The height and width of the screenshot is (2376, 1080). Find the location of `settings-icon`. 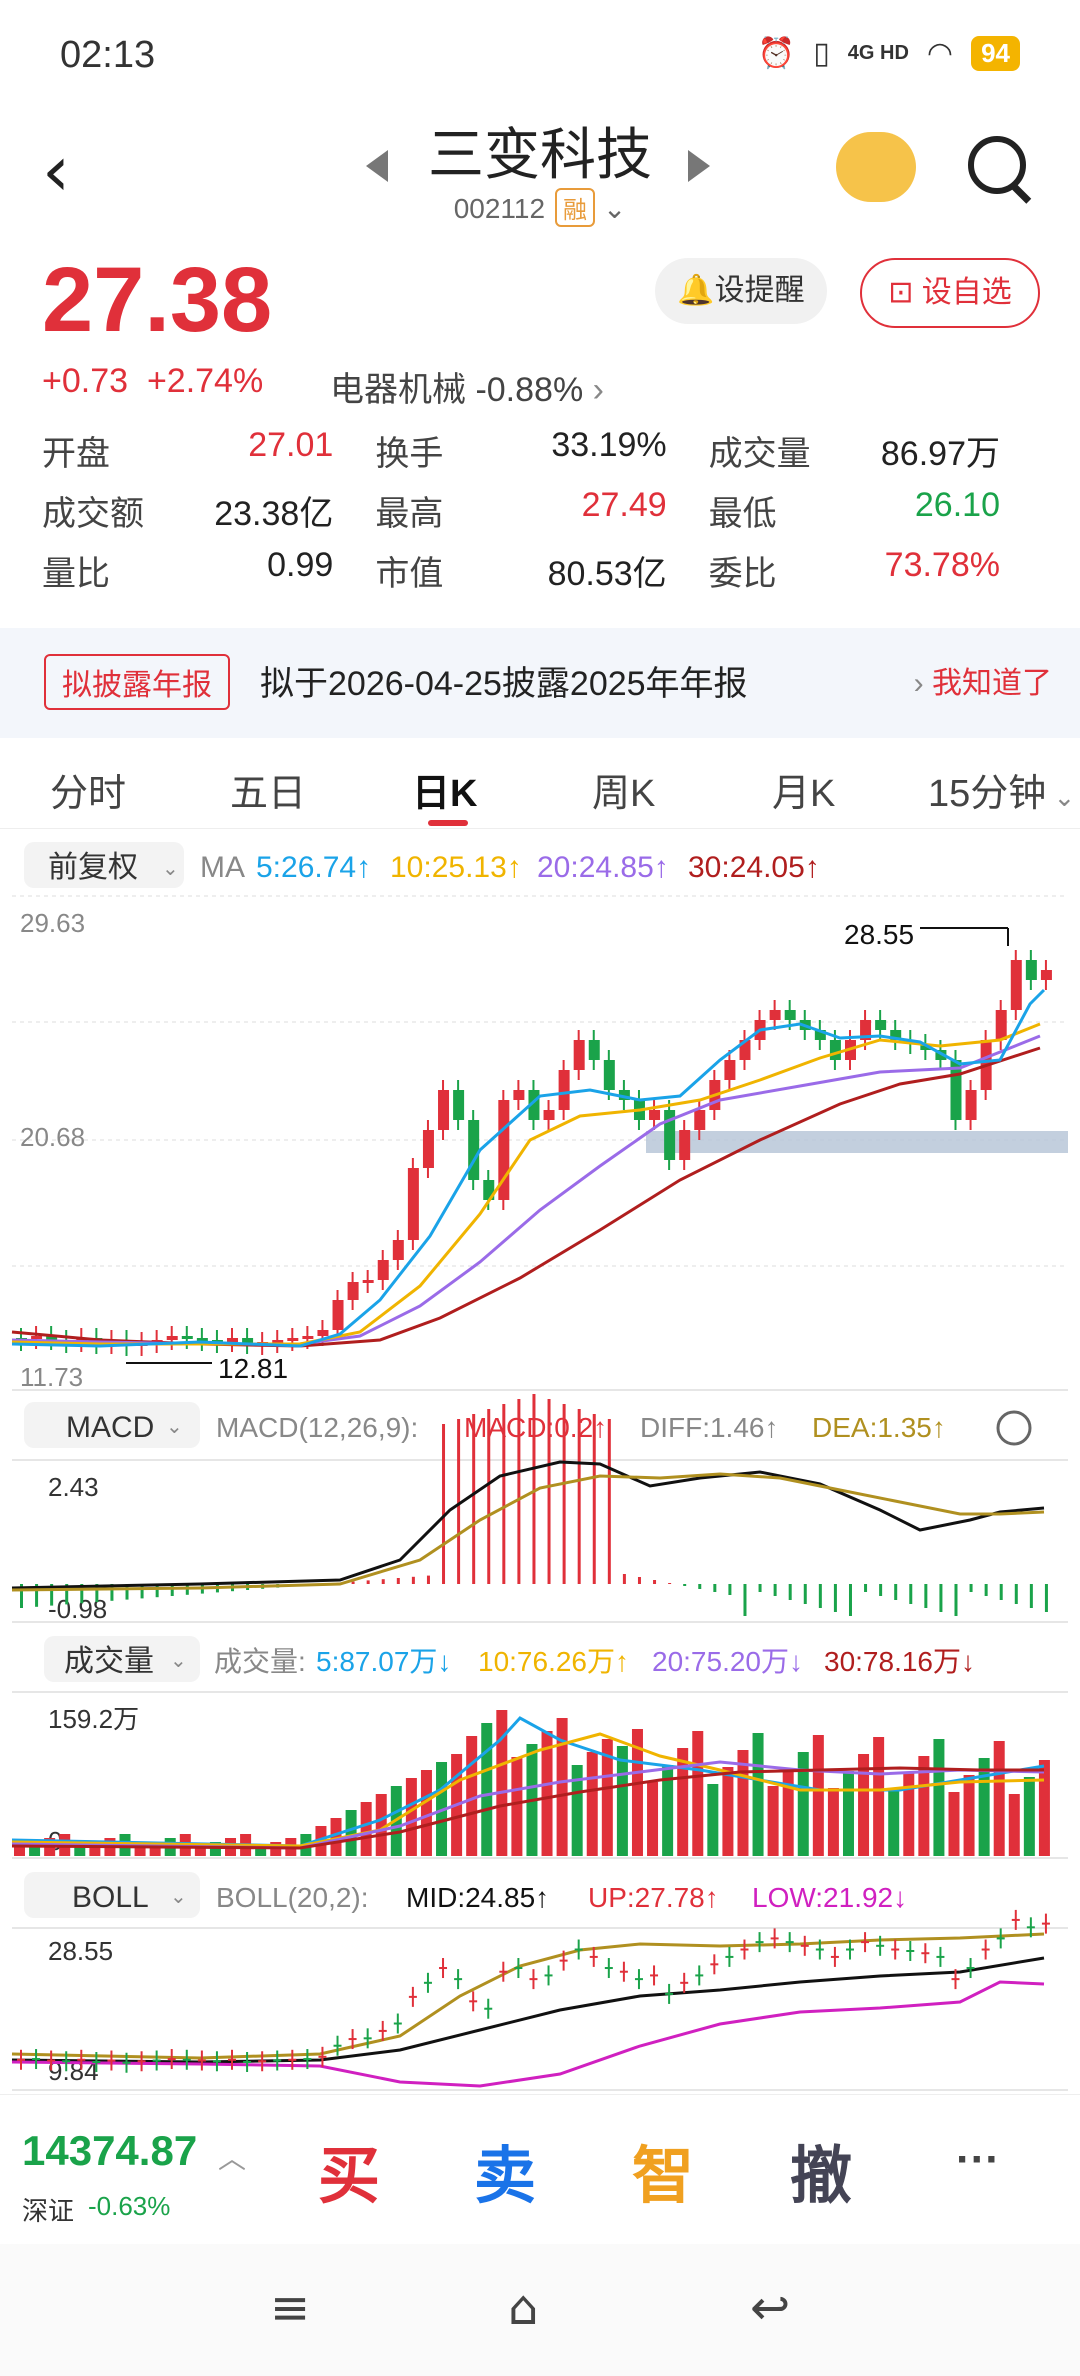

settings-icon is located at coordinates (1014, 1428).